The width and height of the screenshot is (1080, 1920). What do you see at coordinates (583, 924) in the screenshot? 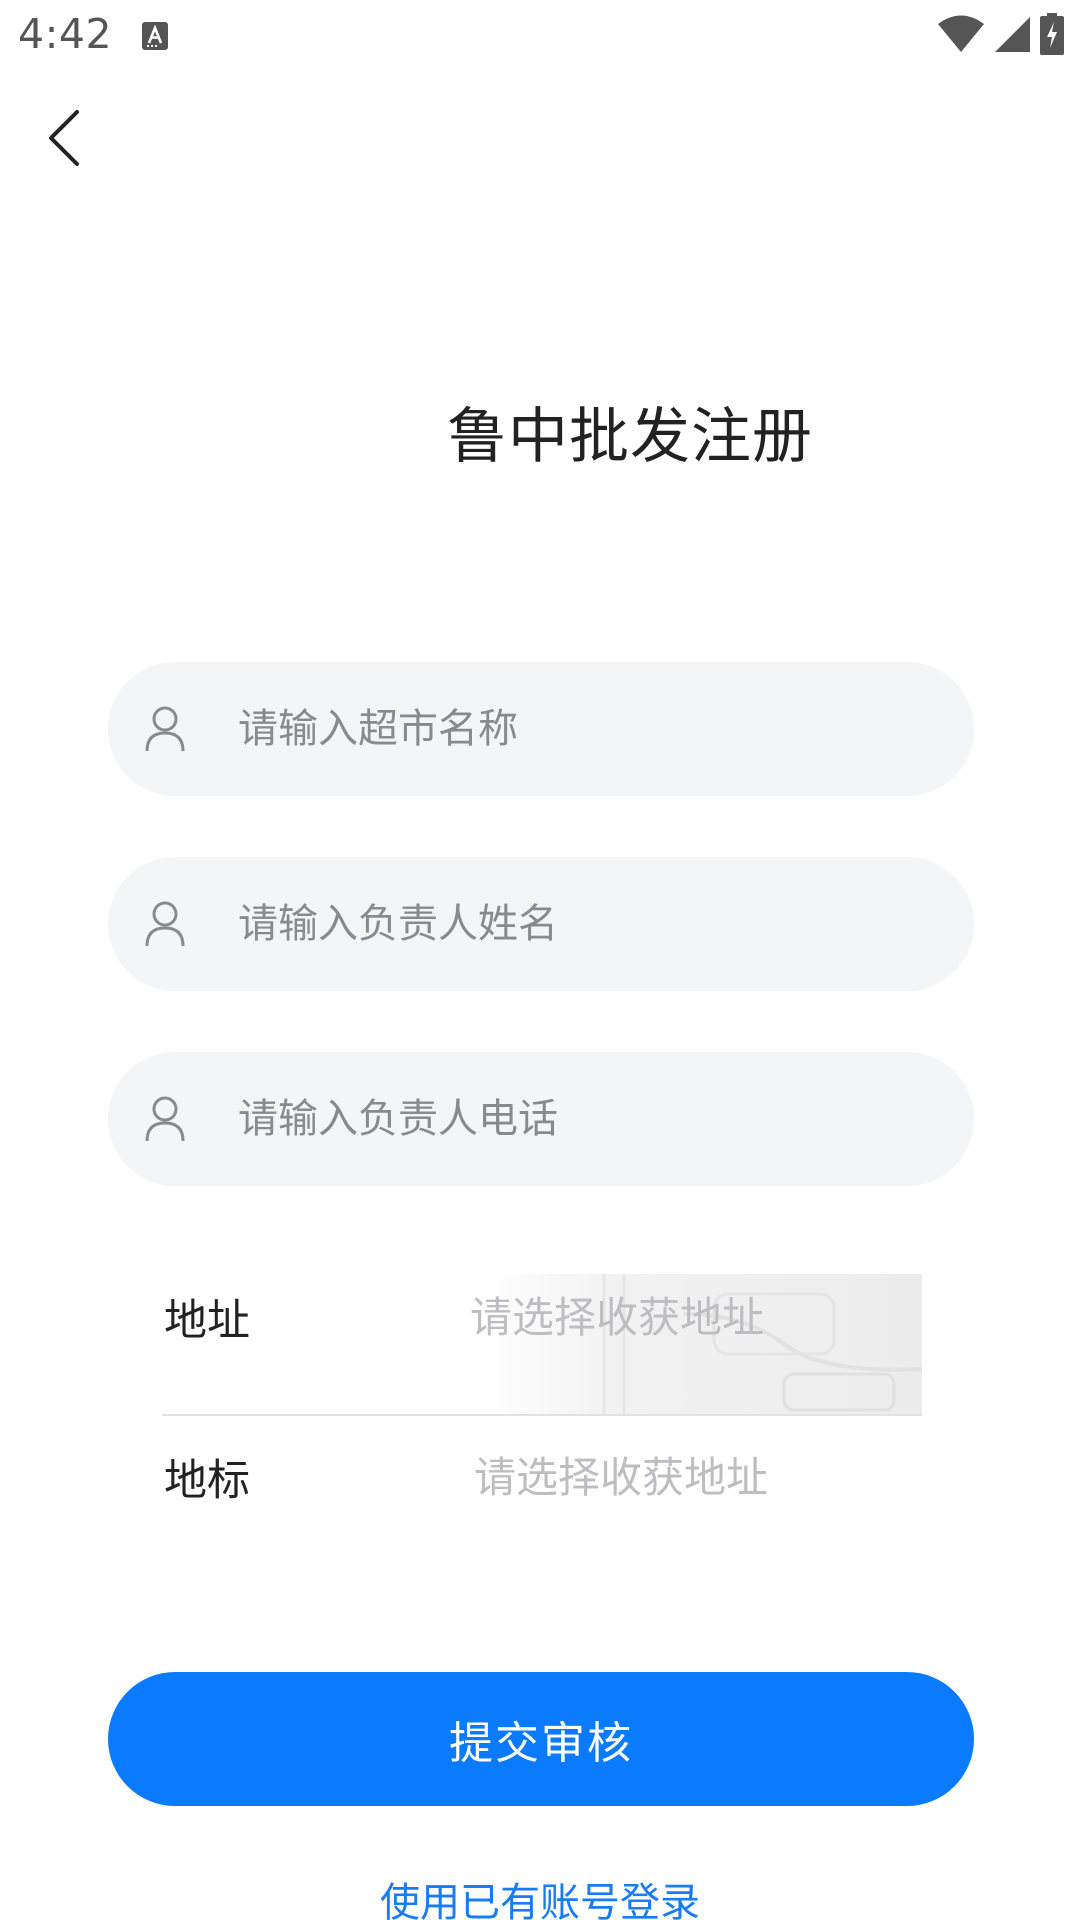
I see `contact-name-input` at bounding box center [583, 924].